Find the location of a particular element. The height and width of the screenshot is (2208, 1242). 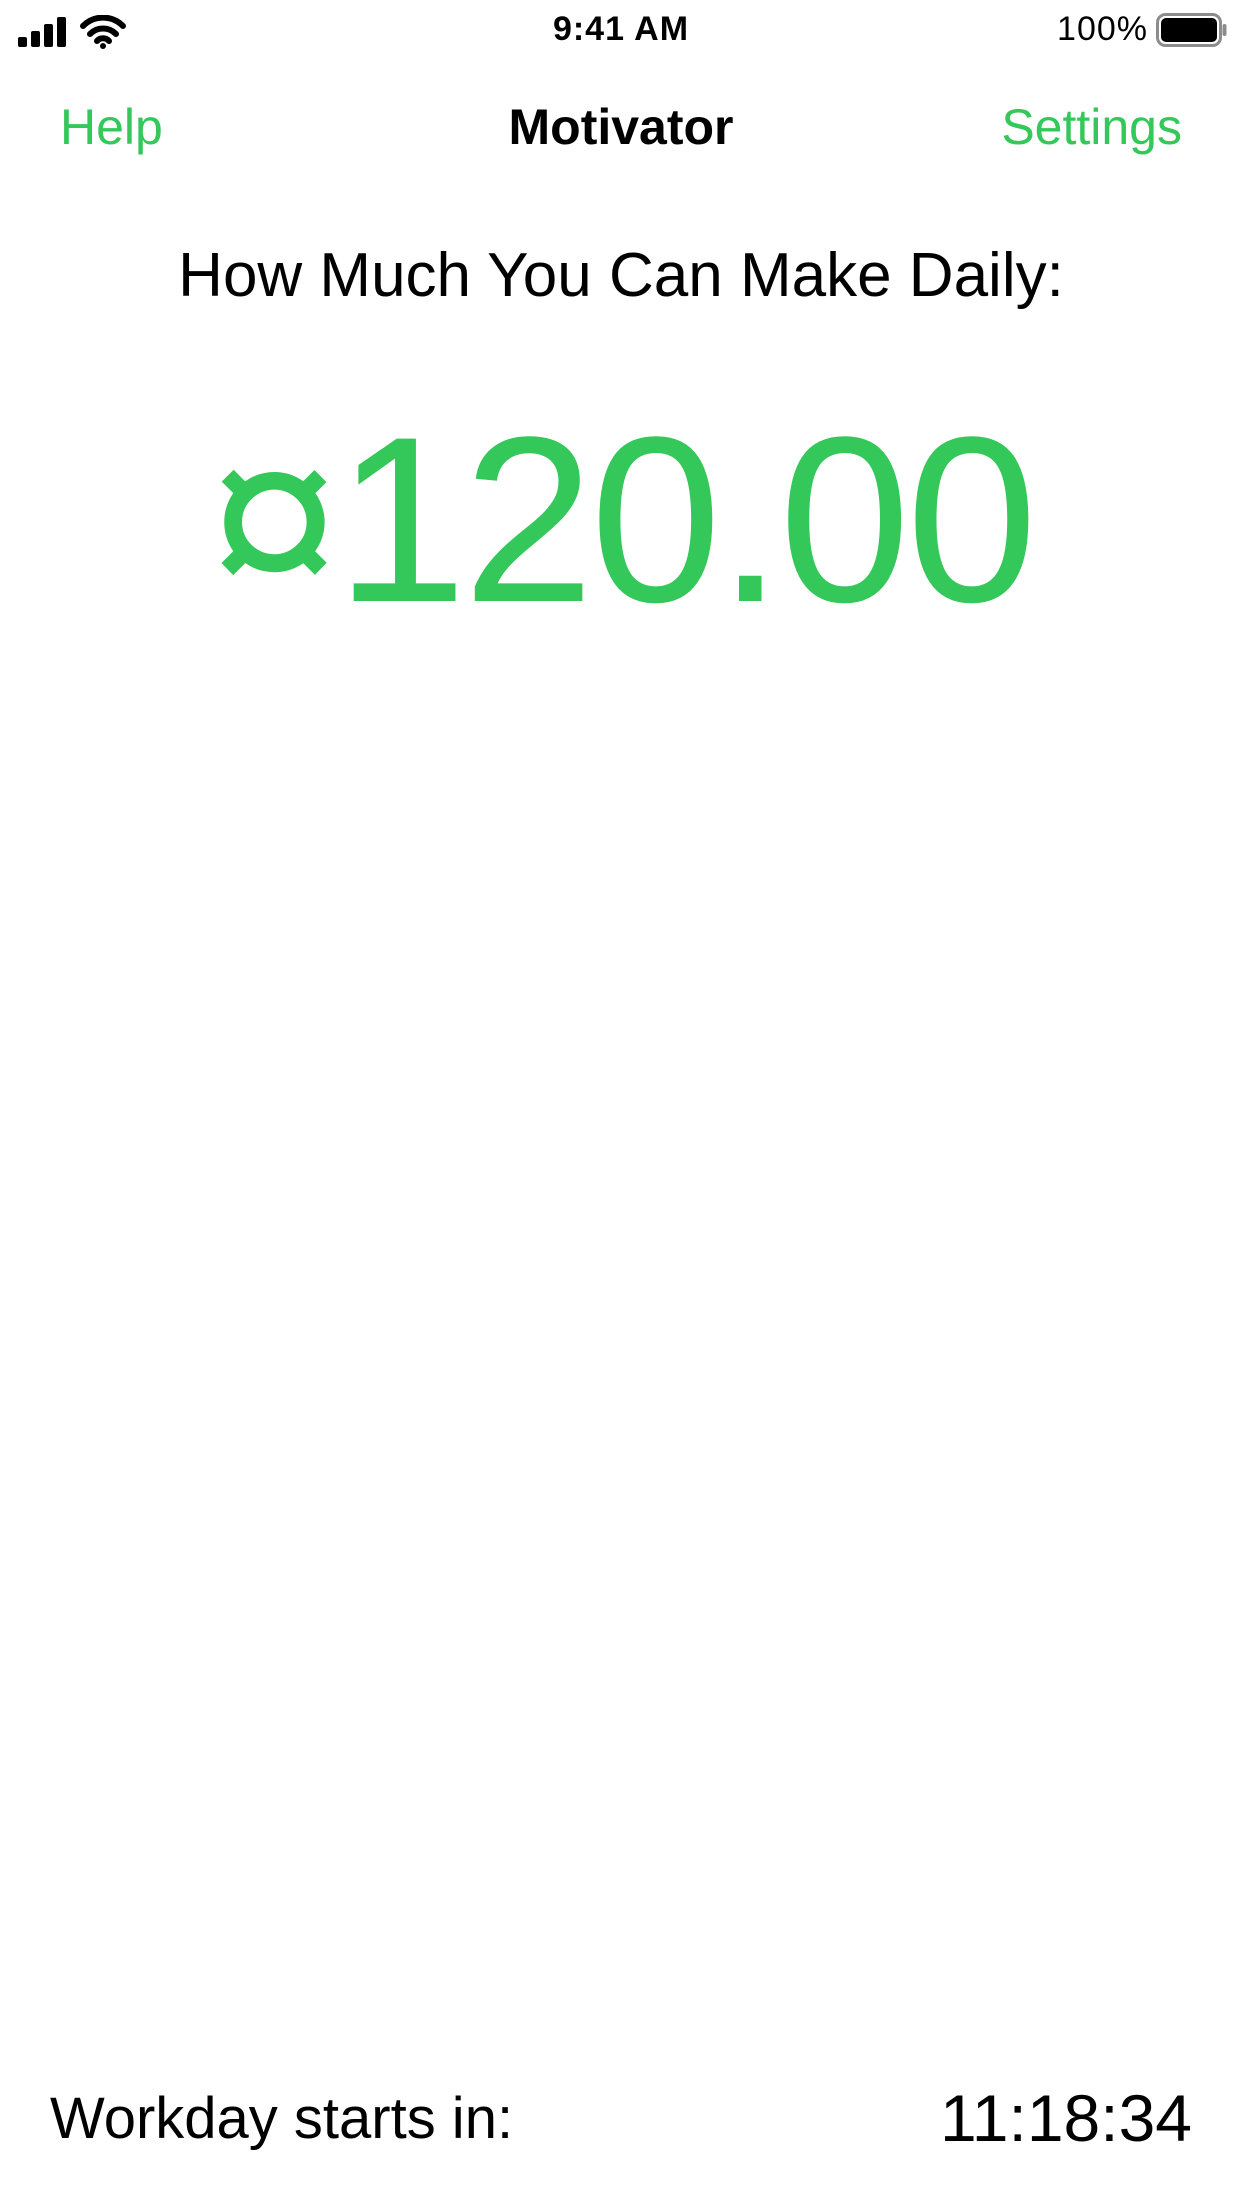

workday-countdown-timer: 11:18:34 is located at coordinates (1065, 2118).